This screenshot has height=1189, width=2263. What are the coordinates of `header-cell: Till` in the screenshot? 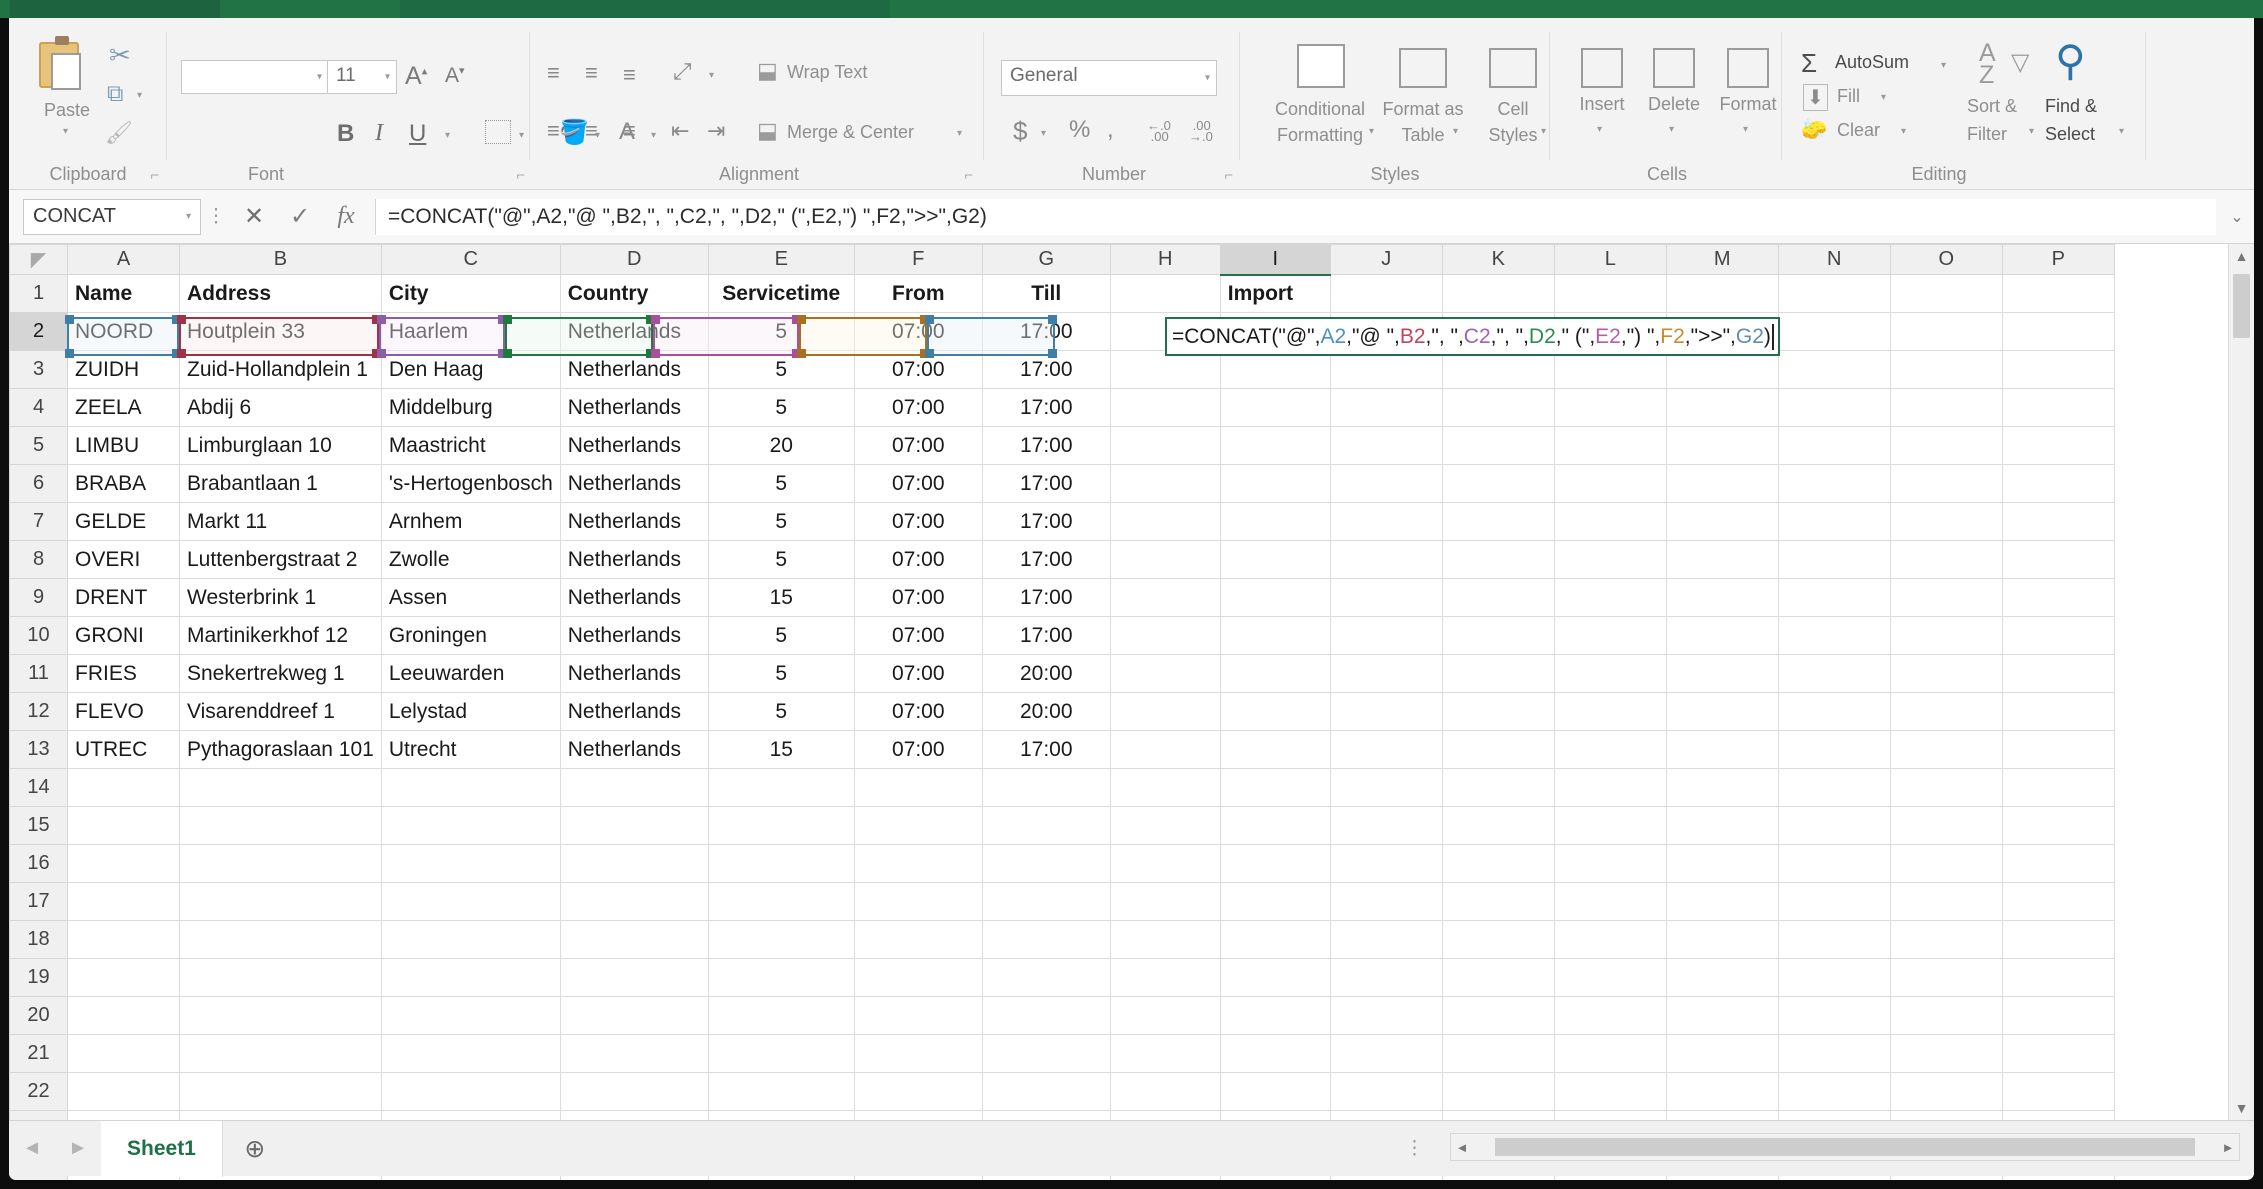 It's located at (1046, 293).